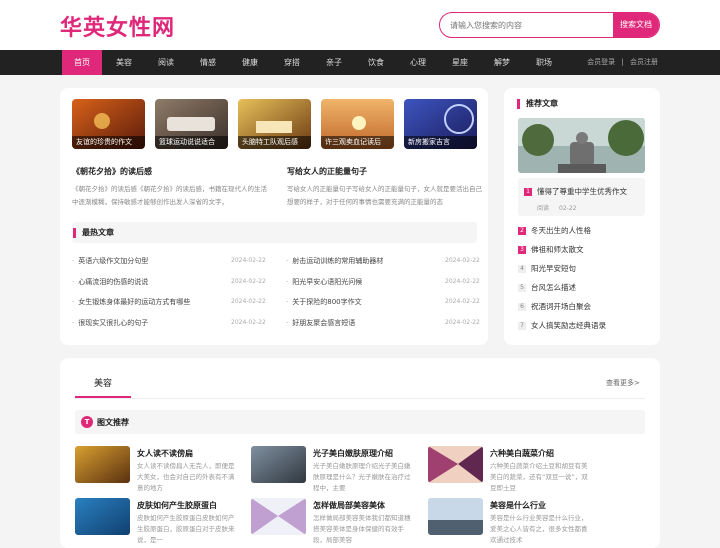  I want to click on rank-title: 阳光早安短句, so click(553, 268).